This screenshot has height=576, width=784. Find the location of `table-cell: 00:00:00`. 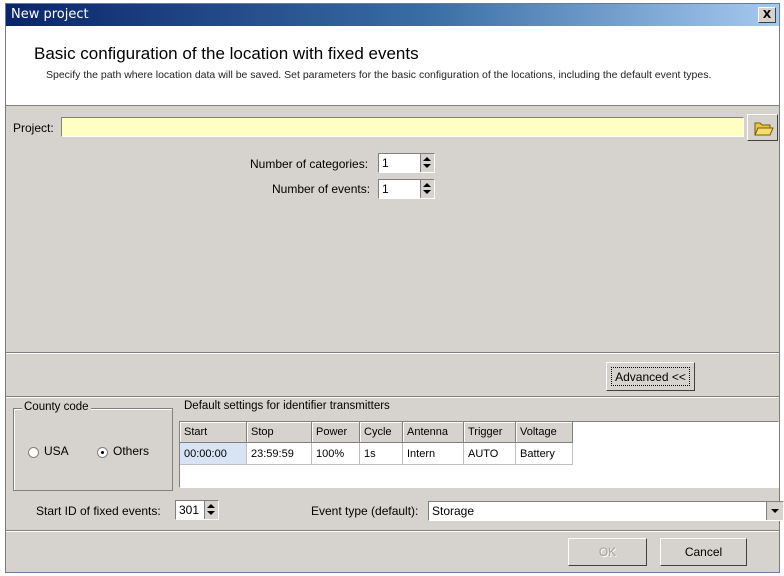

table-cell: 00:00:00 is located at coordinates (213, 453).